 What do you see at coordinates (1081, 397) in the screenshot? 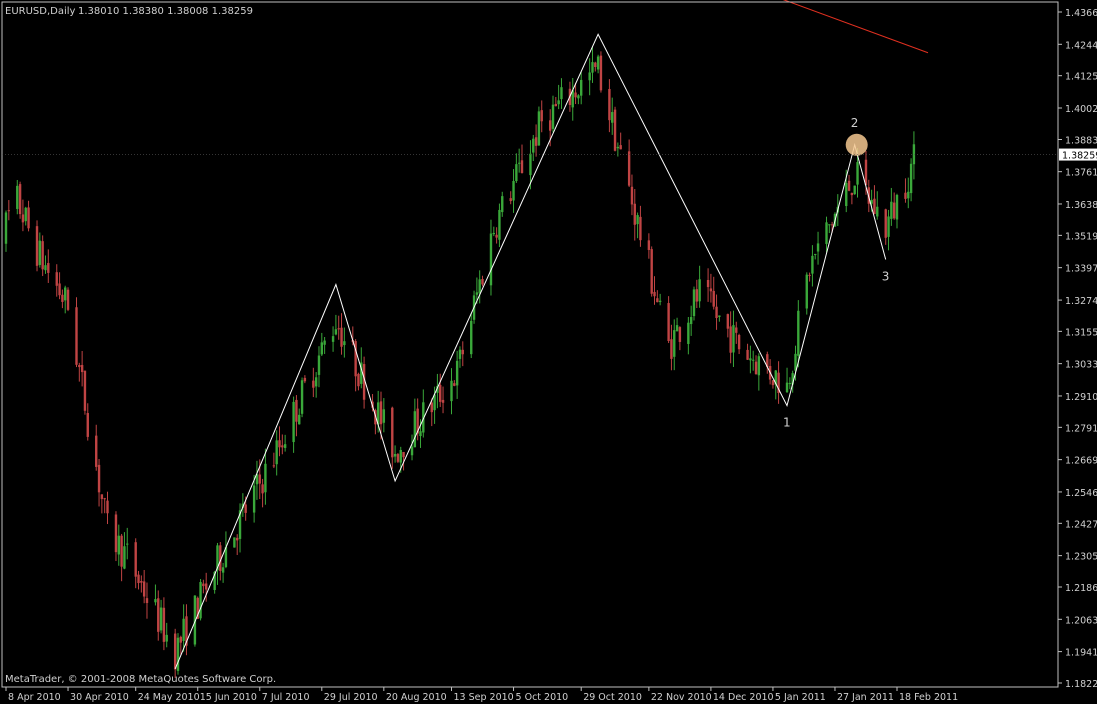
I see `price-tick-label: 1.29105` at bounding box center [1081, 397].